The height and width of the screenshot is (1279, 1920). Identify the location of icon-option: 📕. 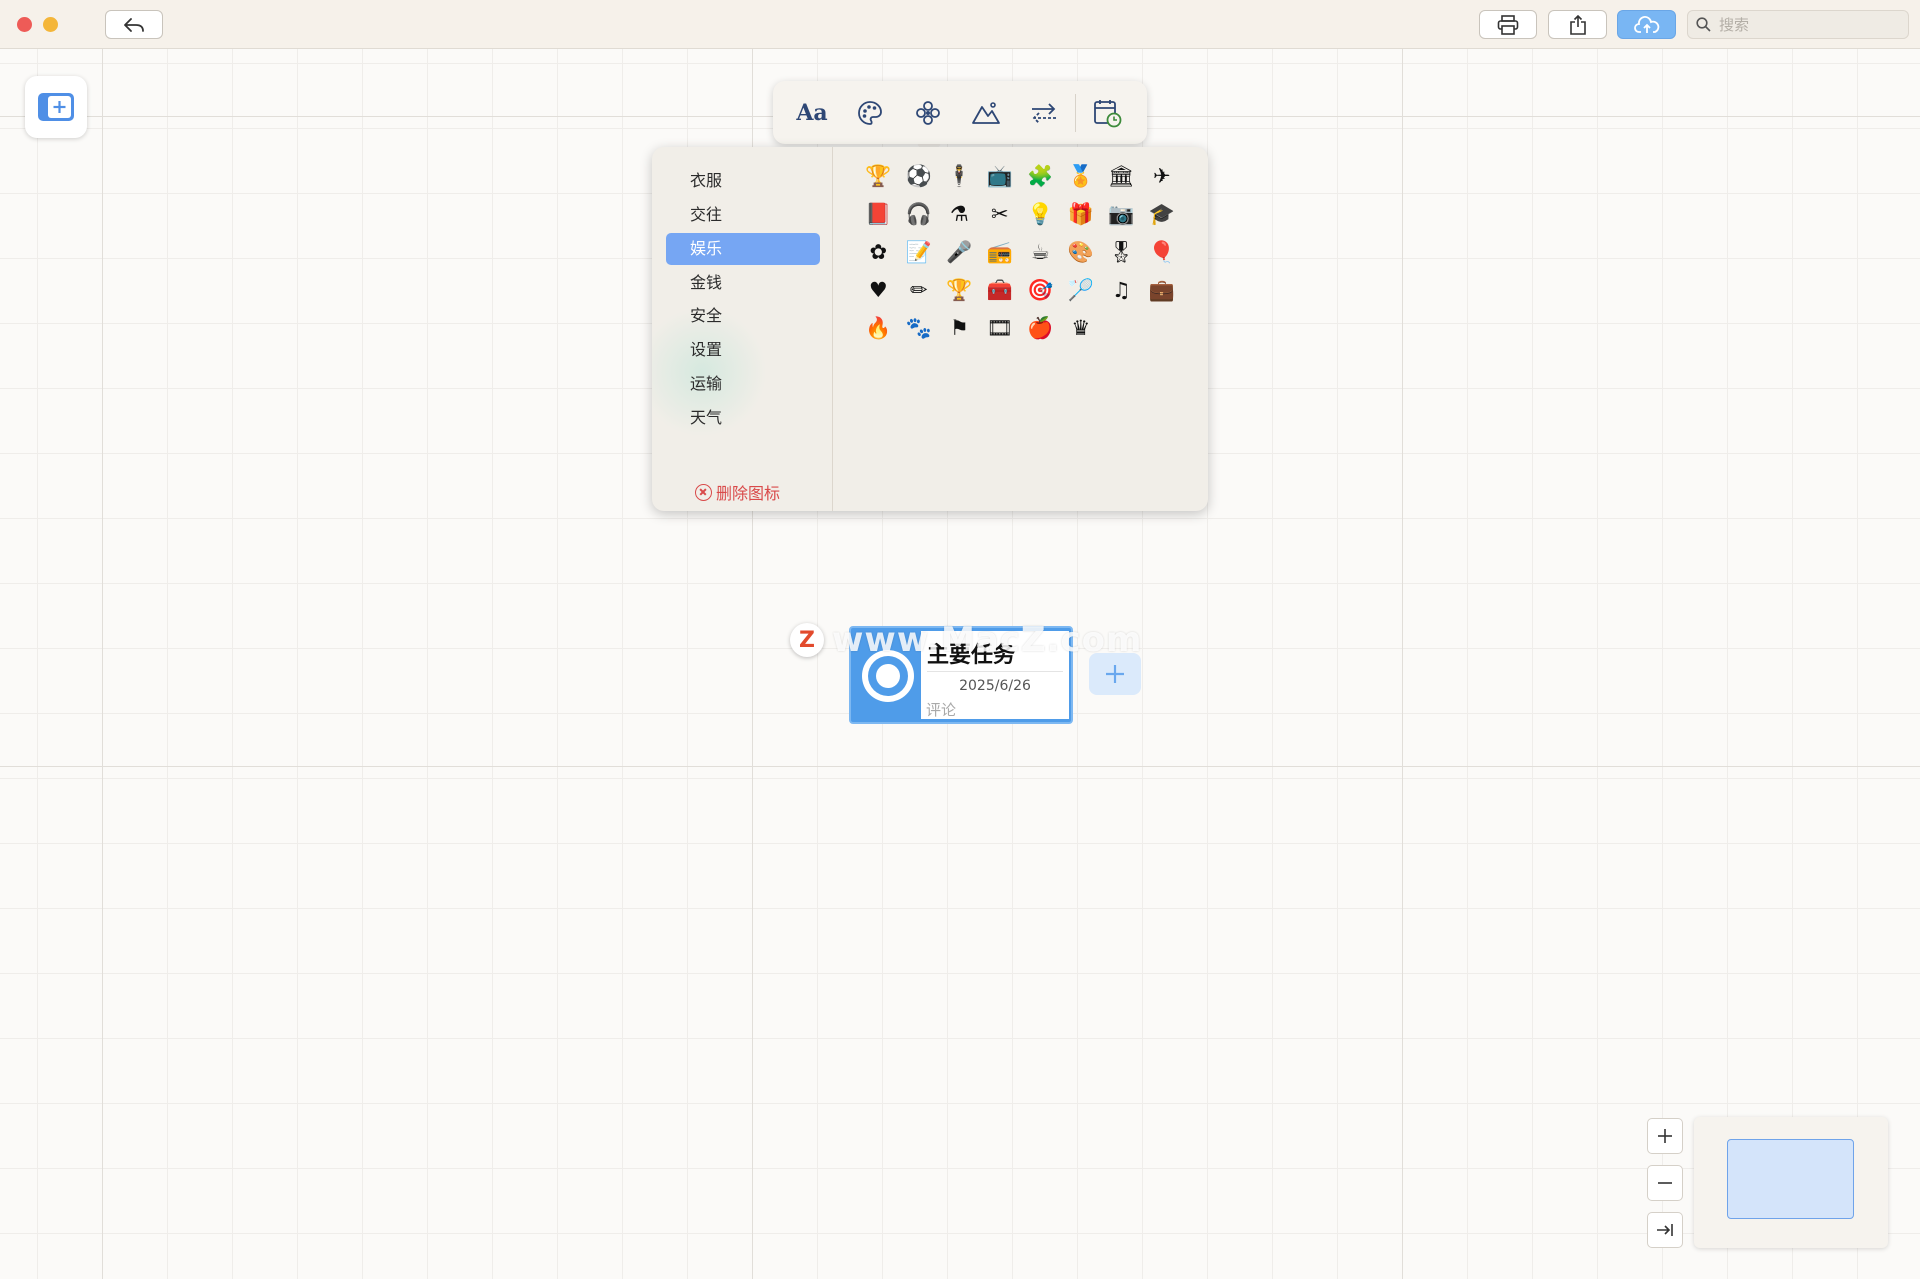
(878, 214).